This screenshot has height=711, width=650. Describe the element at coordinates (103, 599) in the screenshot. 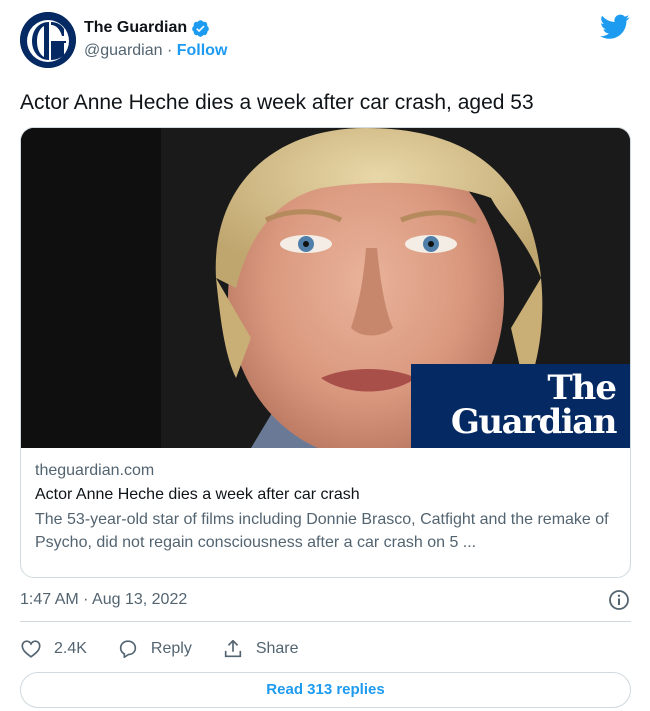

I see `timestamp: 1:47 AM · Aug 13, 2022` at that location.